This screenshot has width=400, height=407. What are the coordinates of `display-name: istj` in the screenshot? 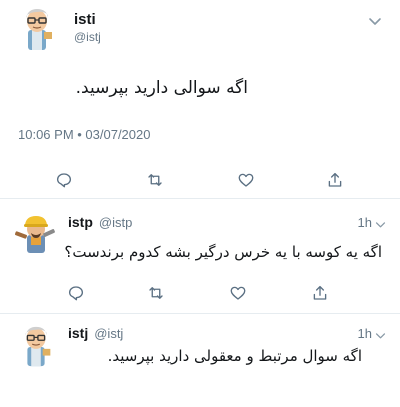 It's located at (78, 333).